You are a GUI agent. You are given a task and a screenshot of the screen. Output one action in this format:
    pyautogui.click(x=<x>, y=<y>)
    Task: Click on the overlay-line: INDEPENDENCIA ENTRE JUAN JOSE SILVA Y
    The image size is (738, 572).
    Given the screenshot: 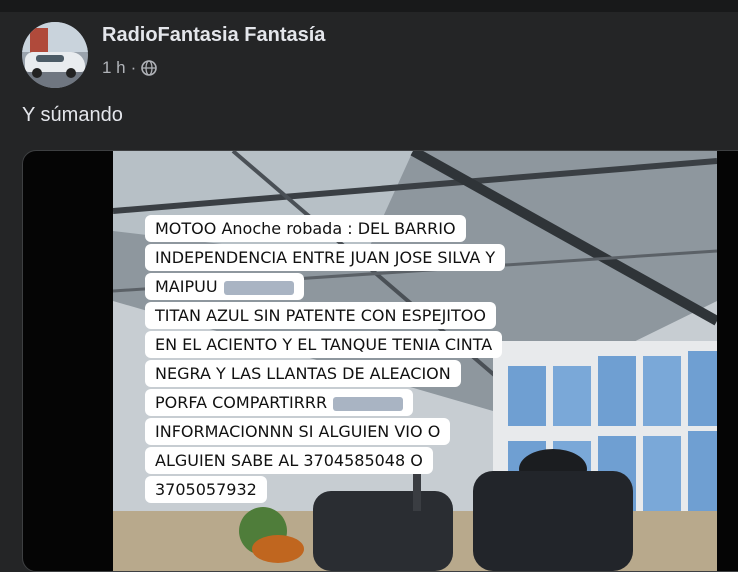 What is the action you would take?
    pyautogui.click(x=325, y=257)
    